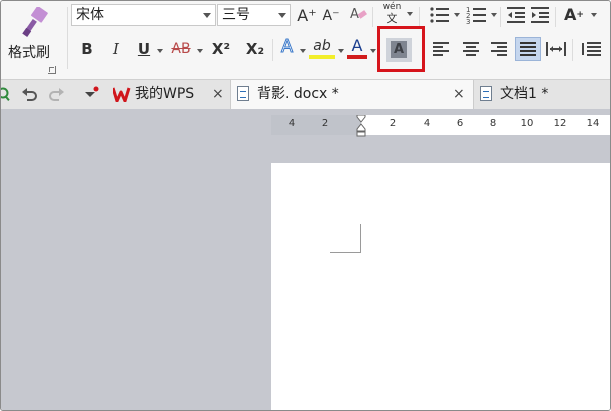 The height and width of the screenshot is (411, 611). What do you see at coordinates (298, 94) in the screenshot?
I see `tab-label: 背影. docx *` at bounding box center [298, 94].